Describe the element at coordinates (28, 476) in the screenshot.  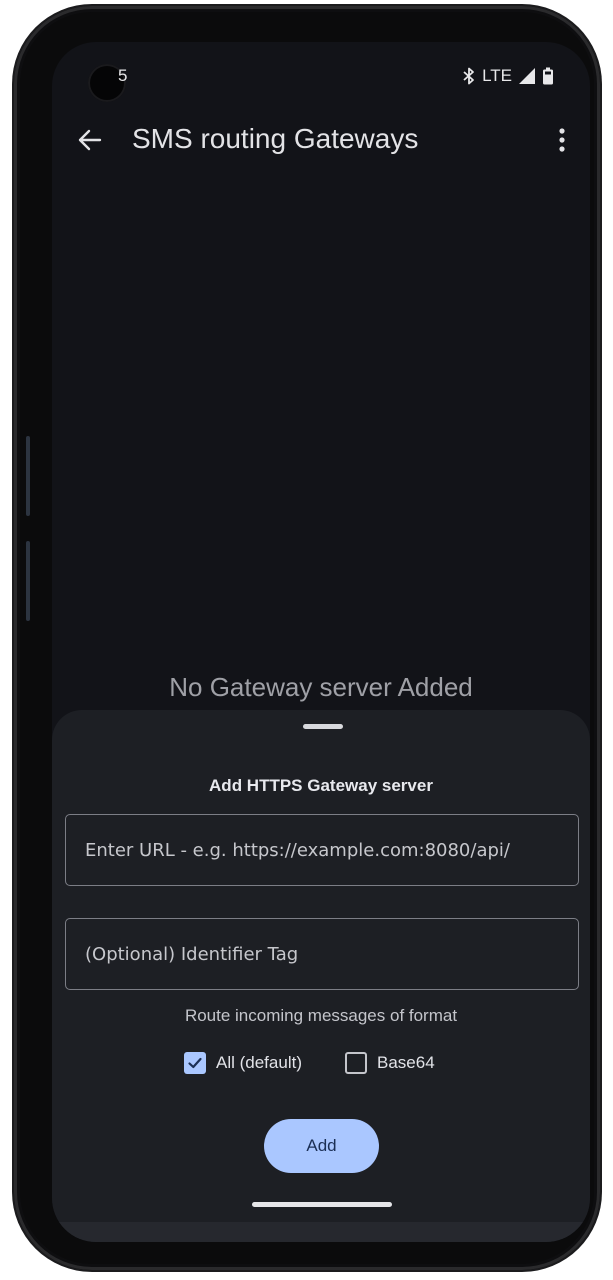
I see `volume-button` at that location.